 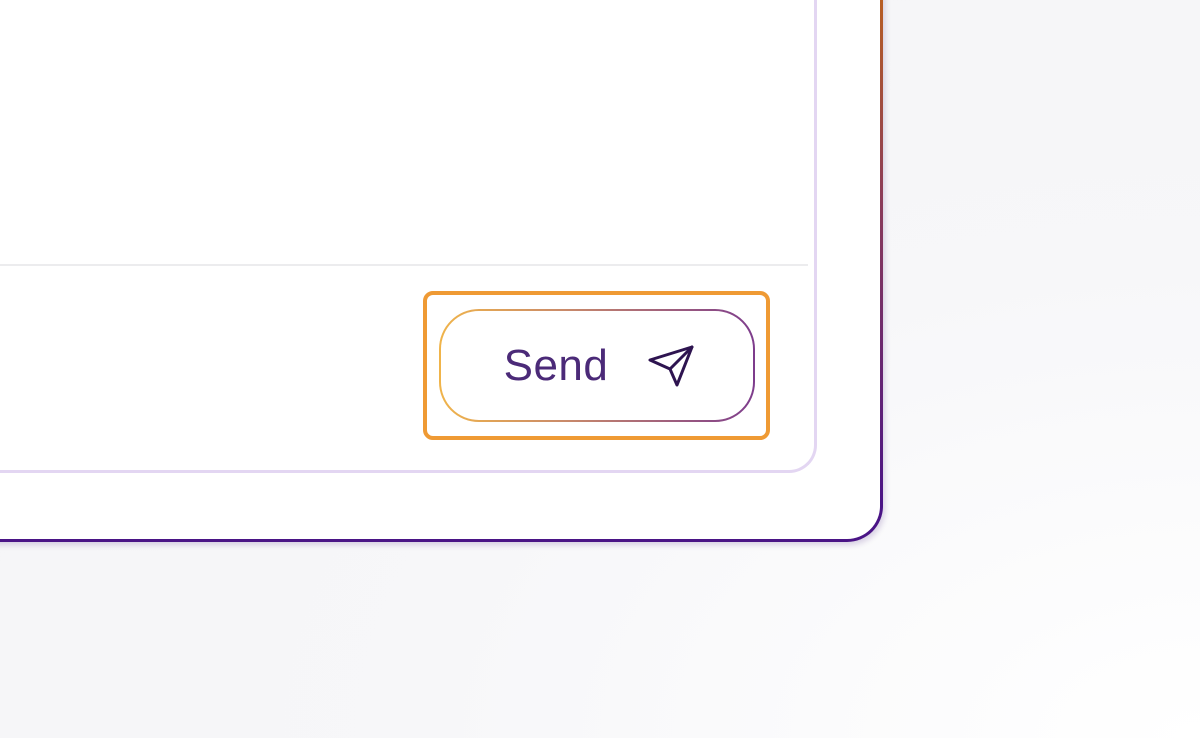 I want to click on composer-divider, so click(x=404, y=265).